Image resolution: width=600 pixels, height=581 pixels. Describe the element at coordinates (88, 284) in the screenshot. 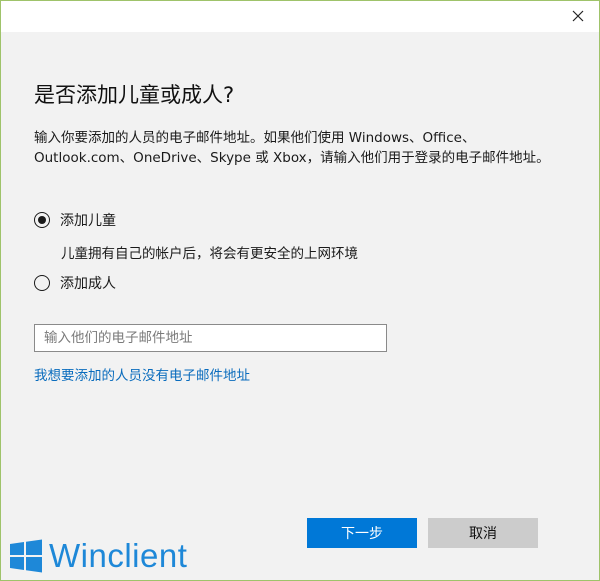

I see `add-adult-label: 添加成人` at that location.